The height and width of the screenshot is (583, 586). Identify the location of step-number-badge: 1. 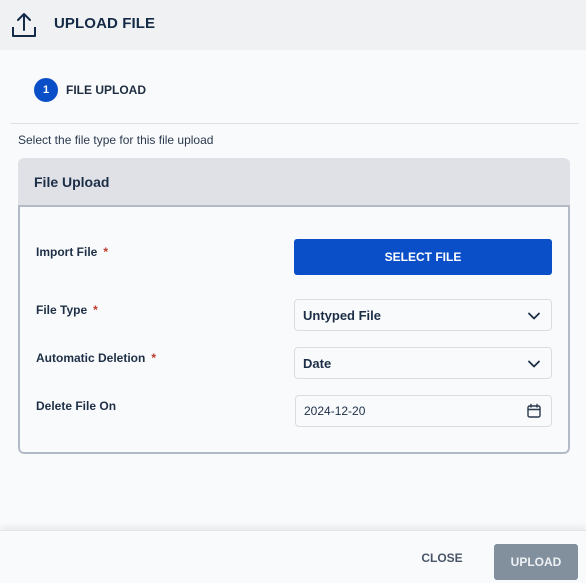
(46, 90).